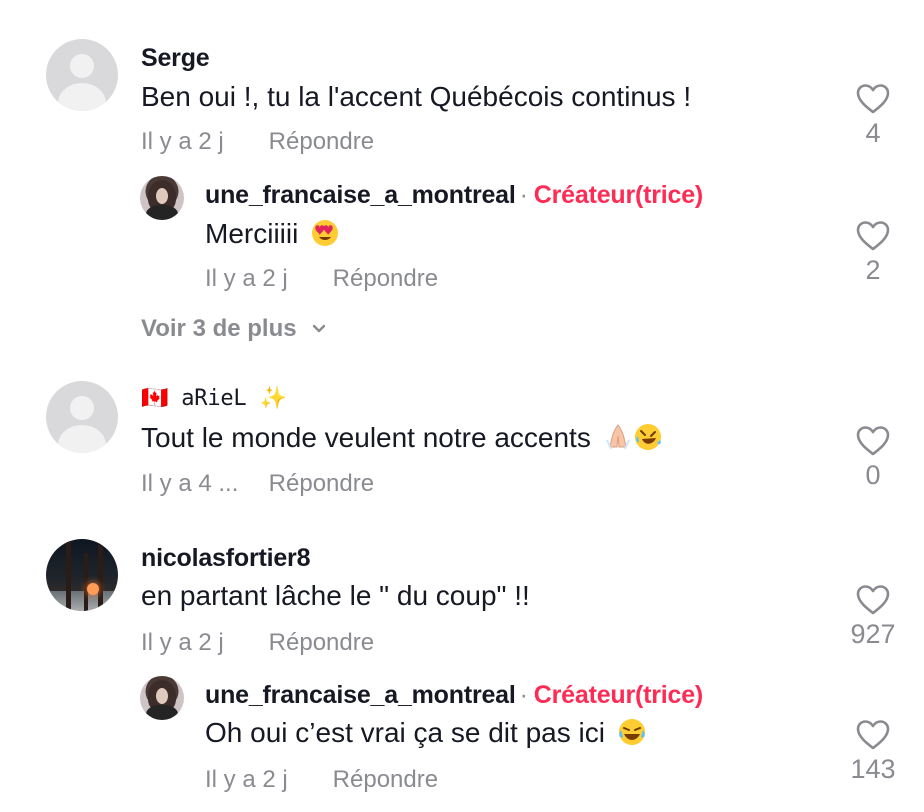 This screenshot has height=812, width=924. I want to click on comment-text-line: Tout le monde veulent notre accents, so click(402, 438).